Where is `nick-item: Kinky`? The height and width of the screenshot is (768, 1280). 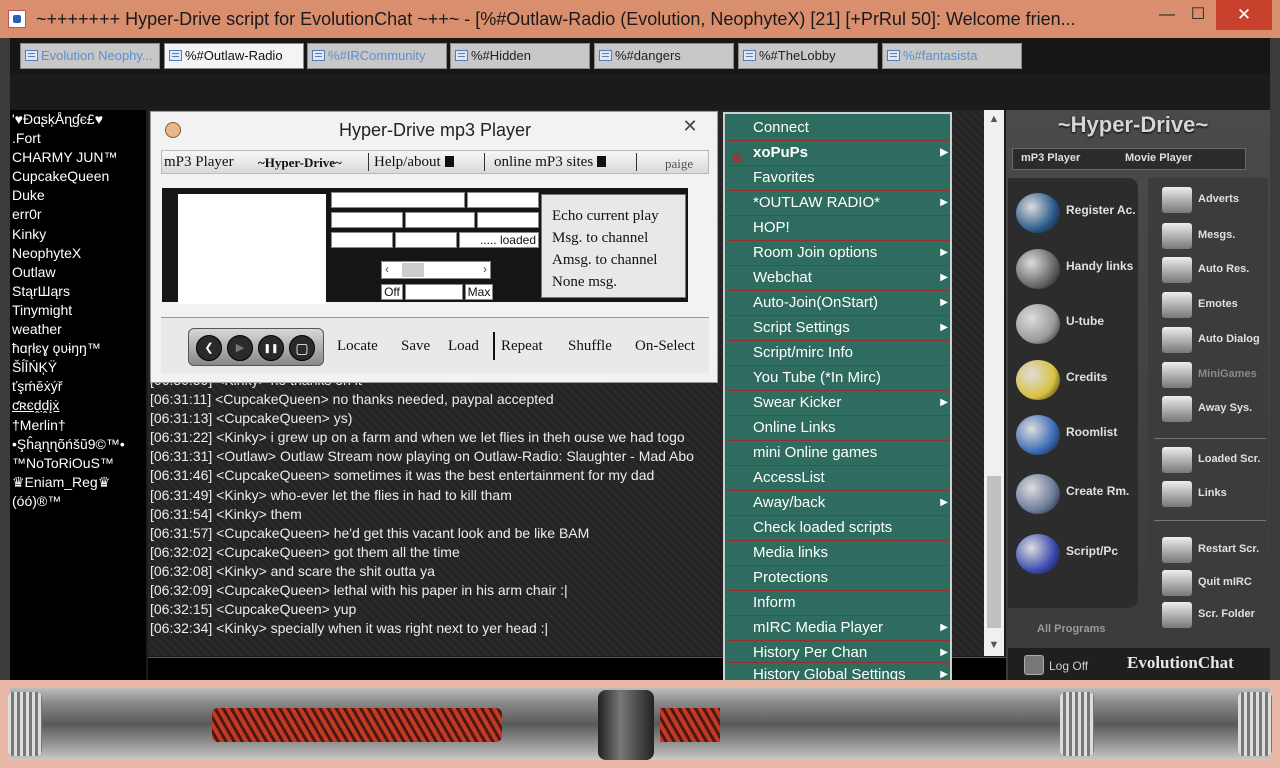 nick-item: Kinky is located at coordinates (78, 234).